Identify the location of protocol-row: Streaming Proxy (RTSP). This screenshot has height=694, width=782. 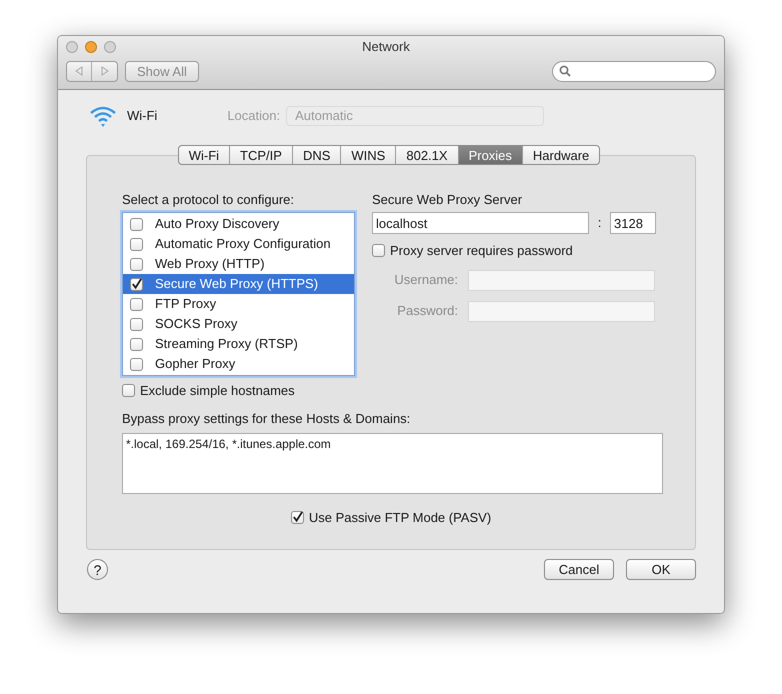
(238, 344).